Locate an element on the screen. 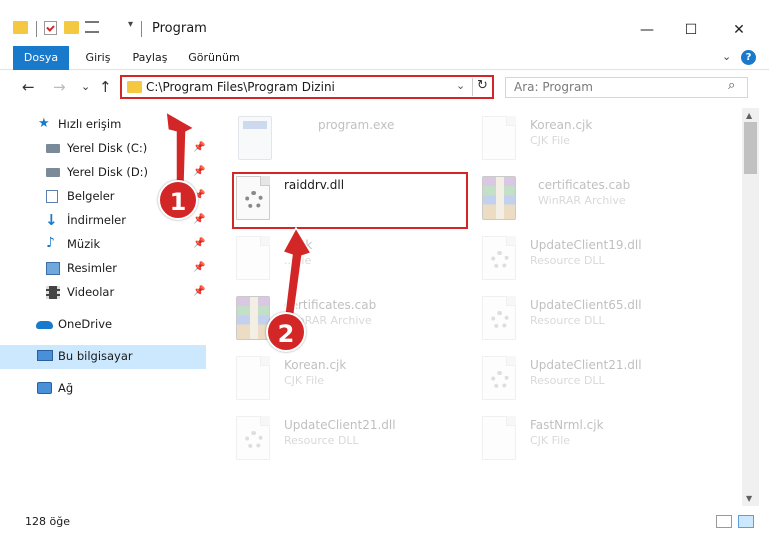  sidebar-item-label: Yerel Disk (D:) is located at coordinates (108, 172).